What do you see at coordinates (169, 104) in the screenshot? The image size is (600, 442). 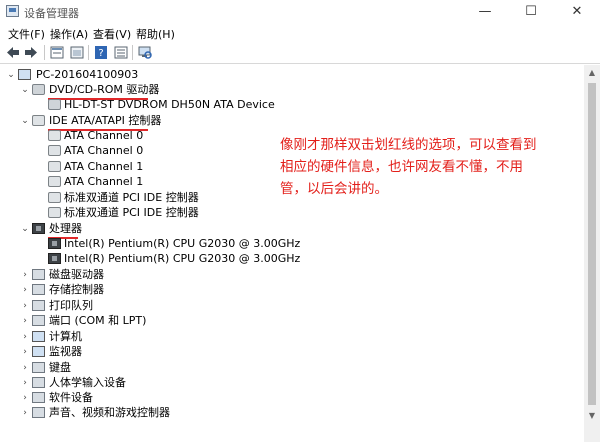 I see `tree-item-label: HL-DT-ST DVDROM DH50N ATA Device` at bounding box center [169, 104].